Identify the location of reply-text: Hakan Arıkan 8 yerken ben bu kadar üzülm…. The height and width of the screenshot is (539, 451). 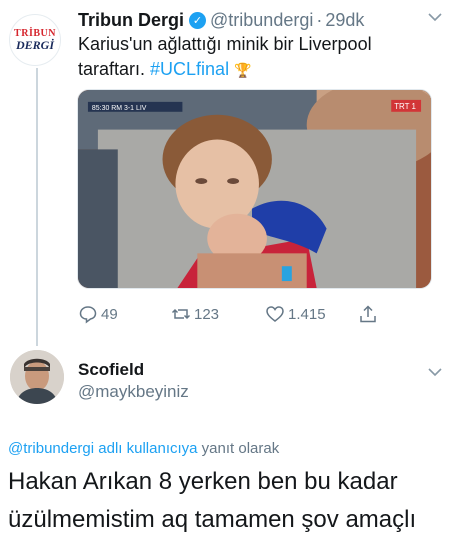
(212, 500).